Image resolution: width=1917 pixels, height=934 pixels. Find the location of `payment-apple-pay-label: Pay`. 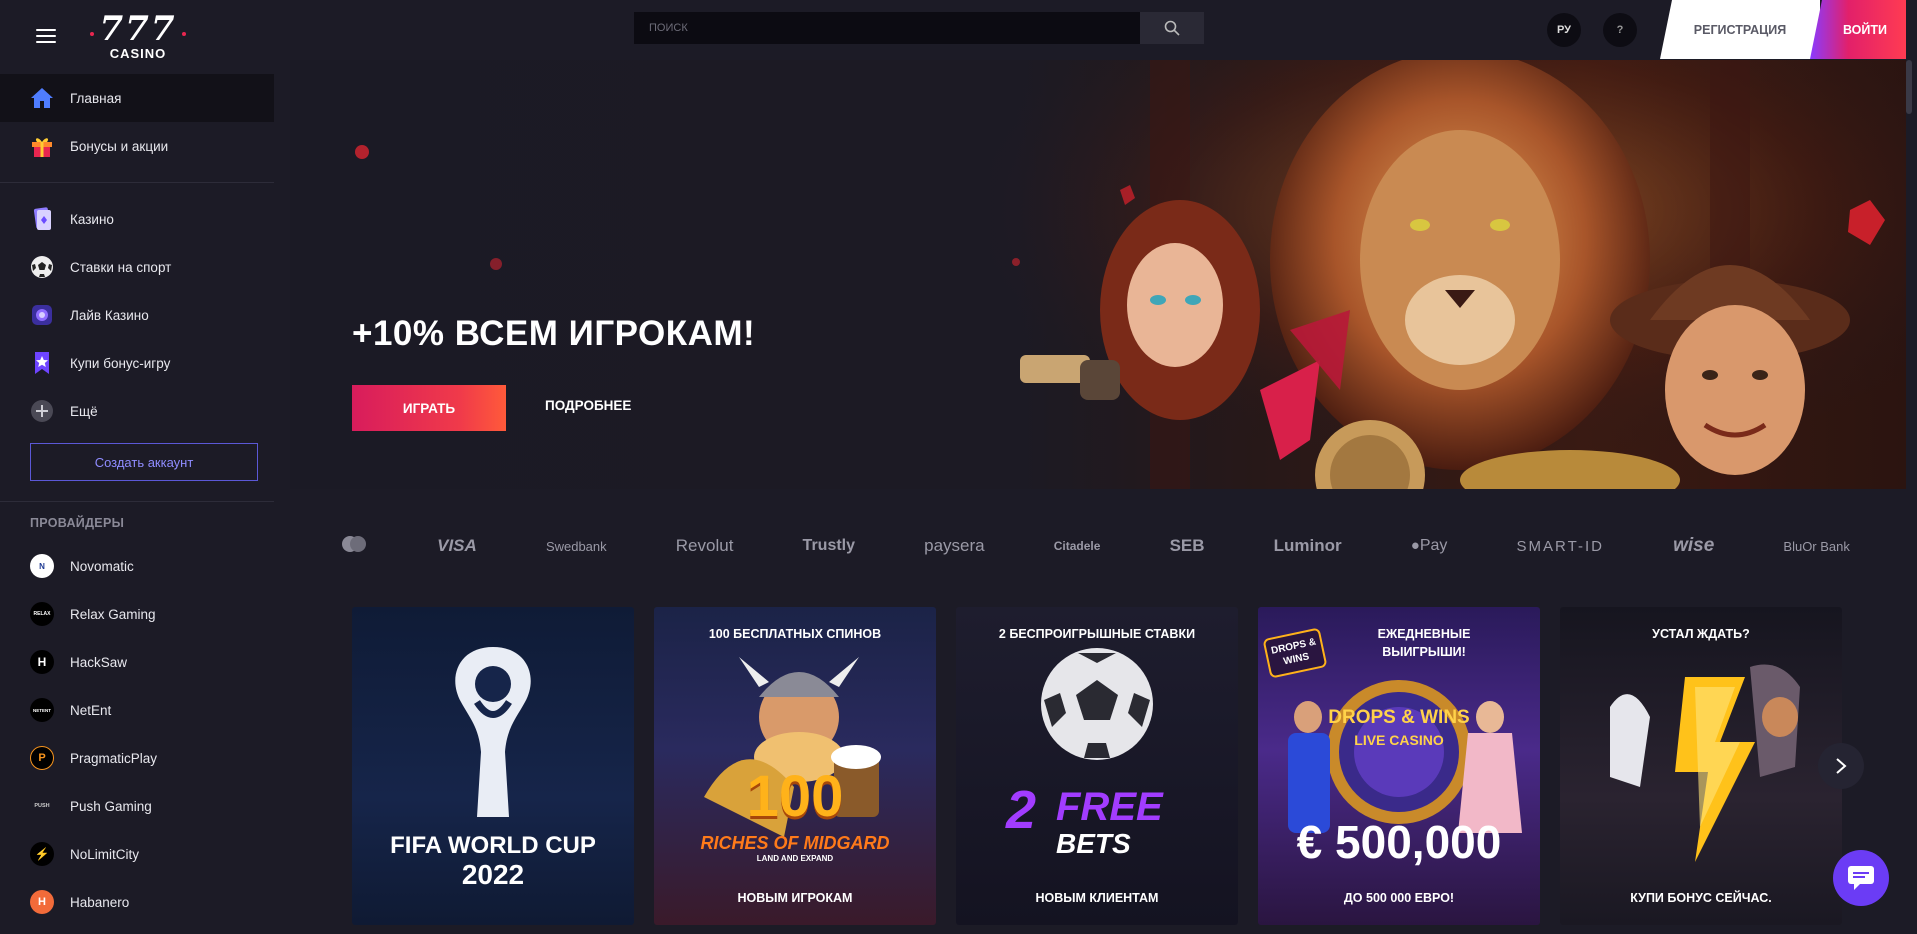

payment-apple-pay-label: Pay is located at coordinates (1433, 545).